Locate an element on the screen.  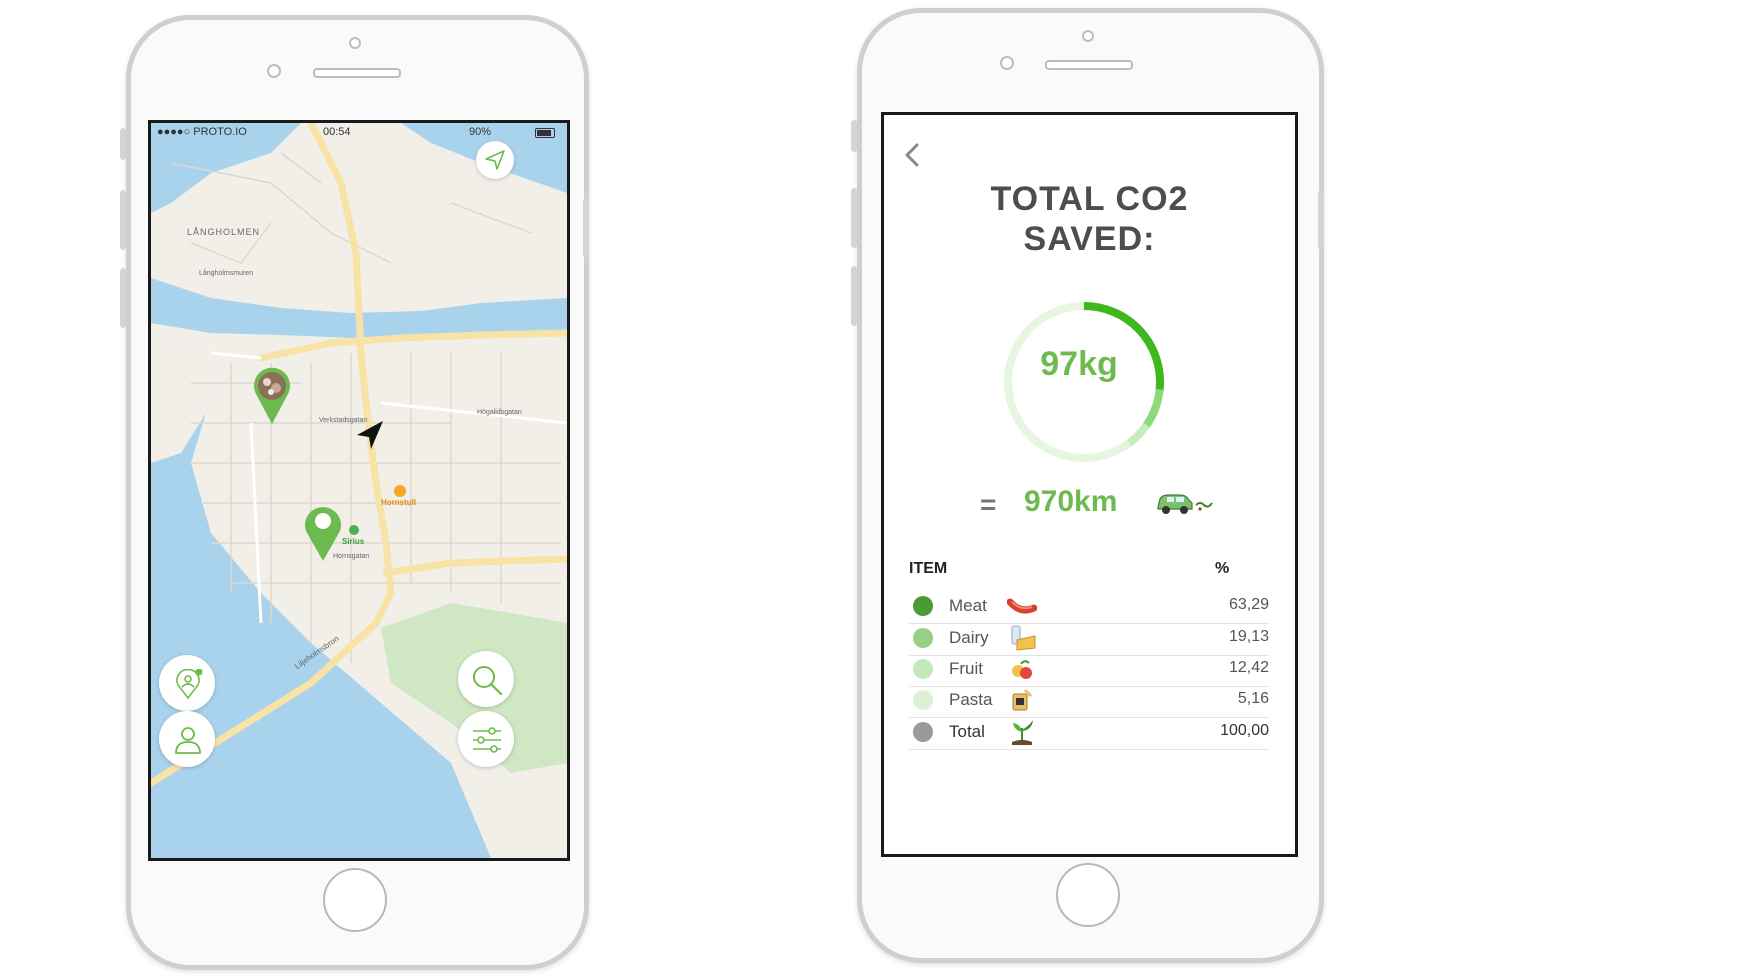
co2-total-value: 97kg is located at coordinates (1079, 364).